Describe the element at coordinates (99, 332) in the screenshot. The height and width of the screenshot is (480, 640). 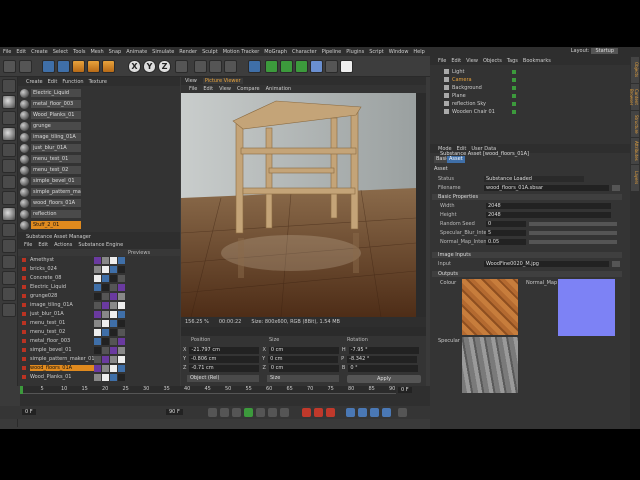
I see `substance-row: menu_test_02` at that location.